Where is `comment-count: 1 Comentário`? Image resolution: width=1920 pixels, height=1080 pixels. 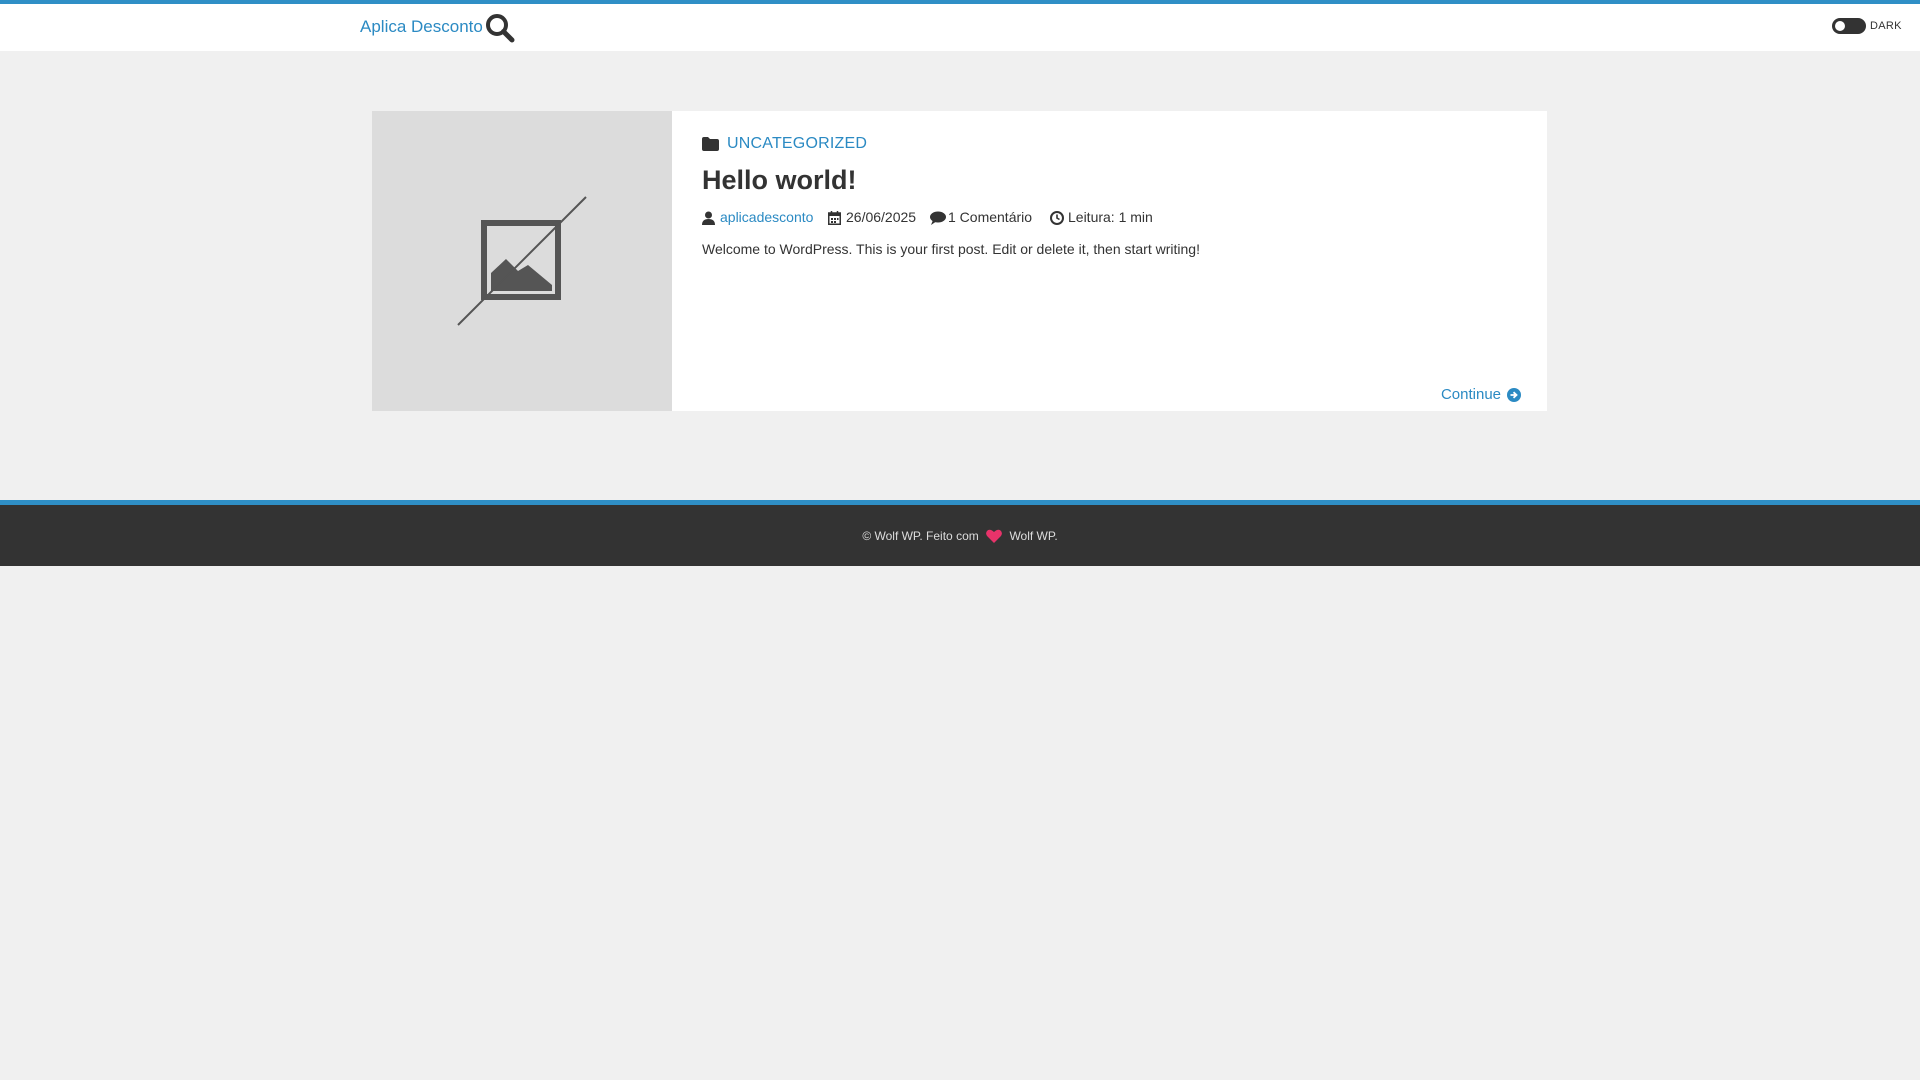
comment-count: 1 Comentário is located at coordinates (990, 217).